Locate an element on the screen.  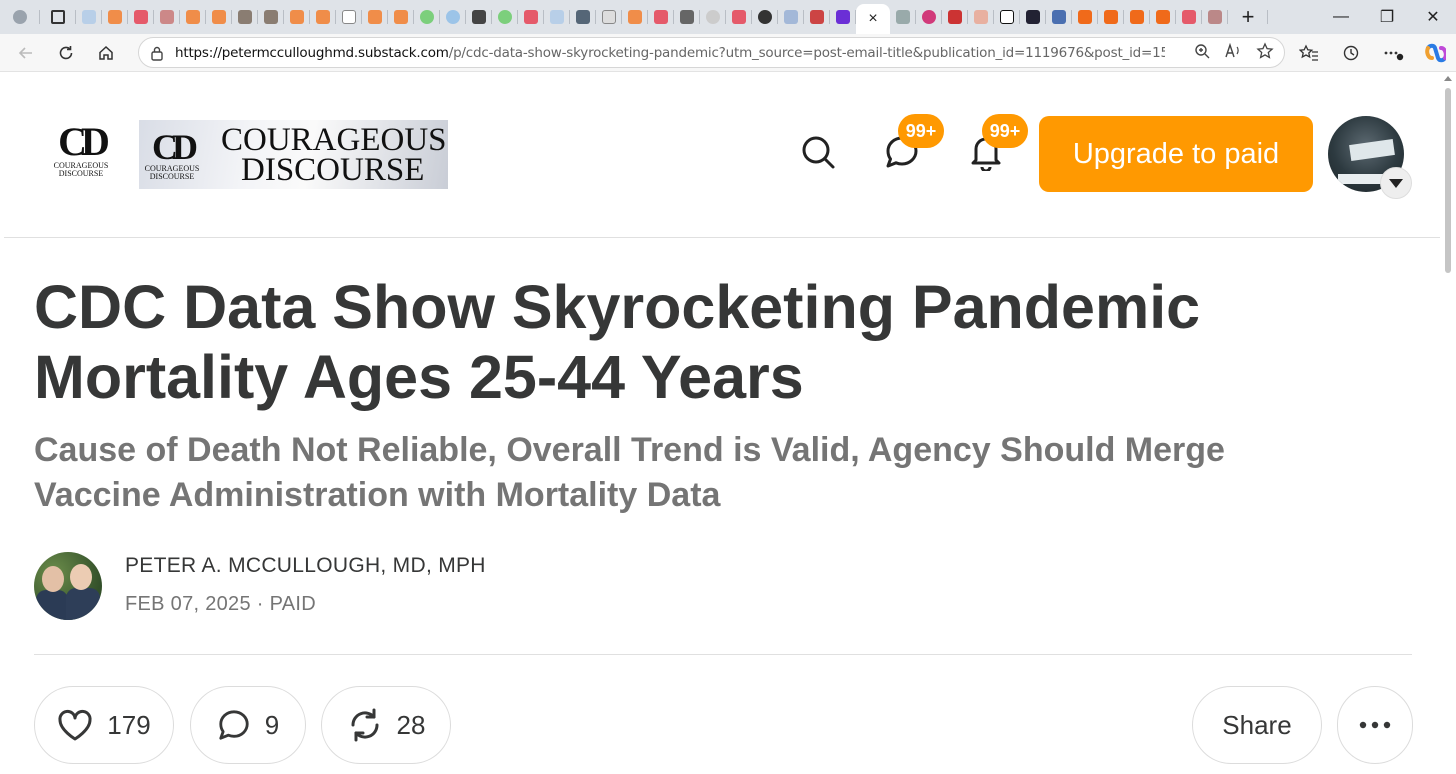
window-controls: — ❐ ✕ is located at coordinates (1387, 17).